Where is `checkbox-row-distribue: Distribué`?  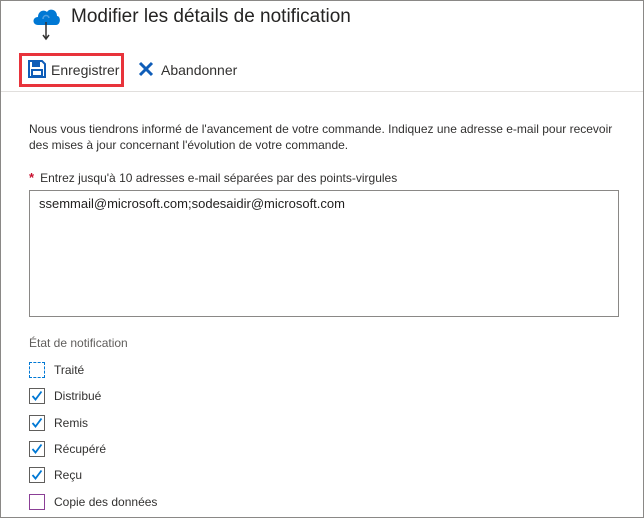 checkbox-row-distribue: Distribué is located at coordinates (65, 396).